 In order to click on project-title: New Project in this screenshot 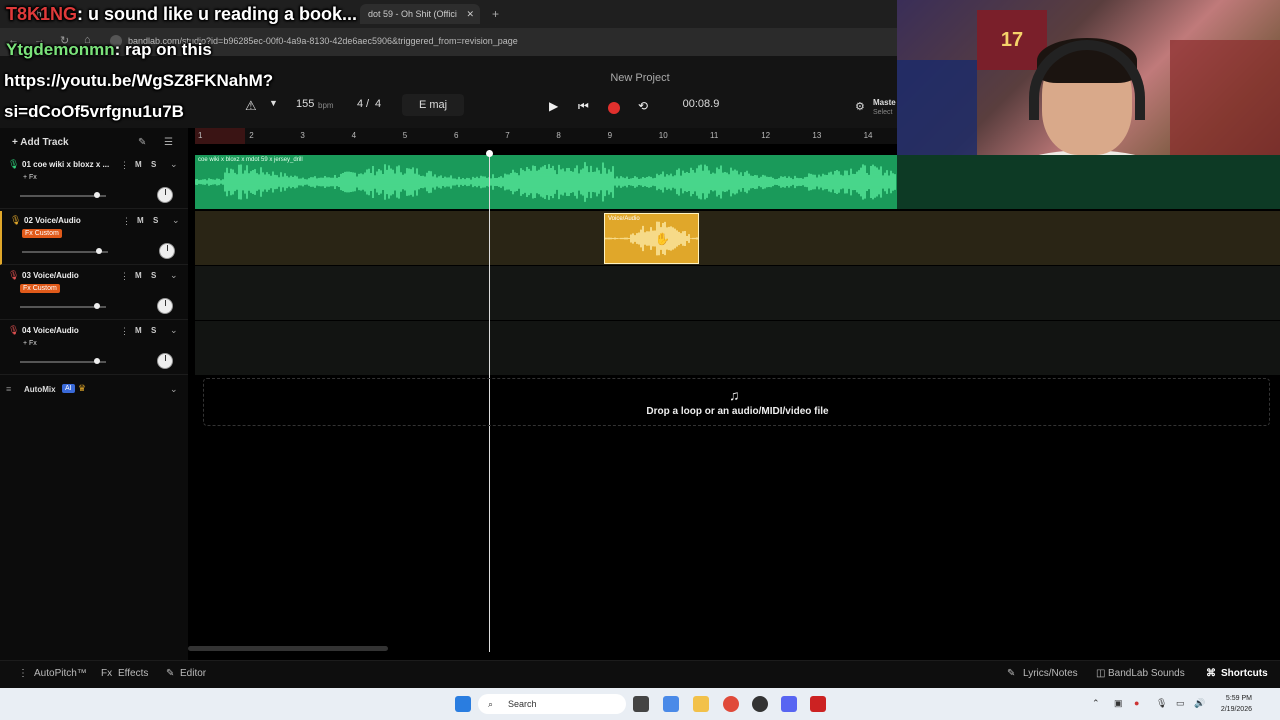, I will do `click(640, 78)`.